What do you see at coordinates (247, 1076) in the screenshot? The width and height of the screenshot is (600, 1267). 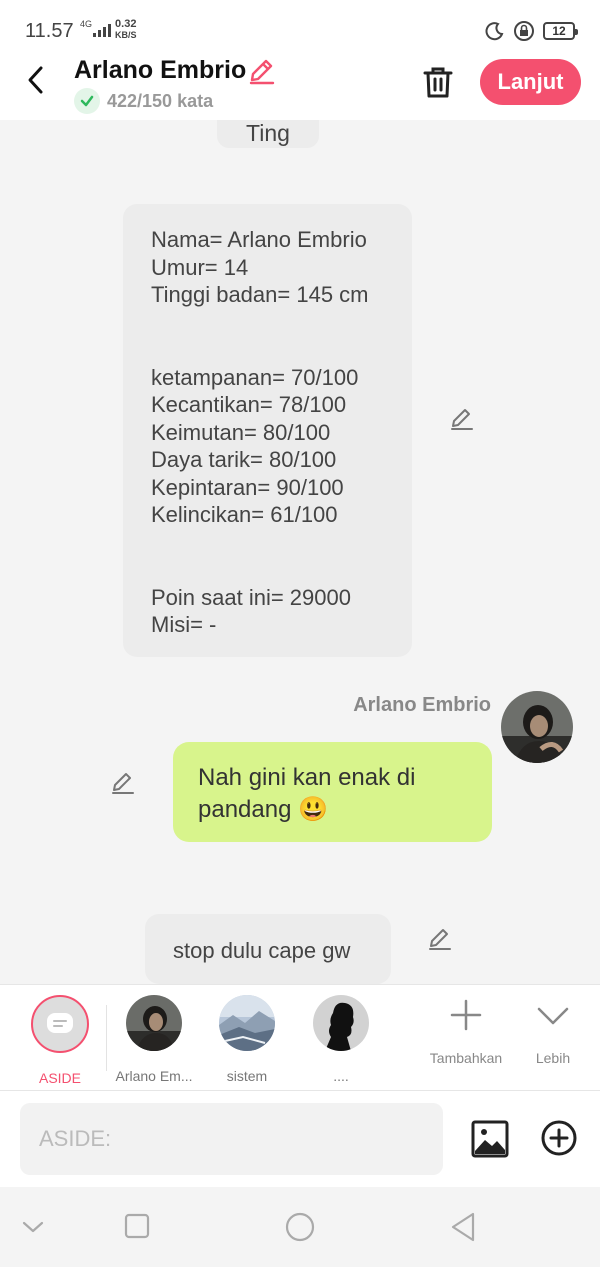 I see `character-label: sistem` at bounding box center [247, 1076].